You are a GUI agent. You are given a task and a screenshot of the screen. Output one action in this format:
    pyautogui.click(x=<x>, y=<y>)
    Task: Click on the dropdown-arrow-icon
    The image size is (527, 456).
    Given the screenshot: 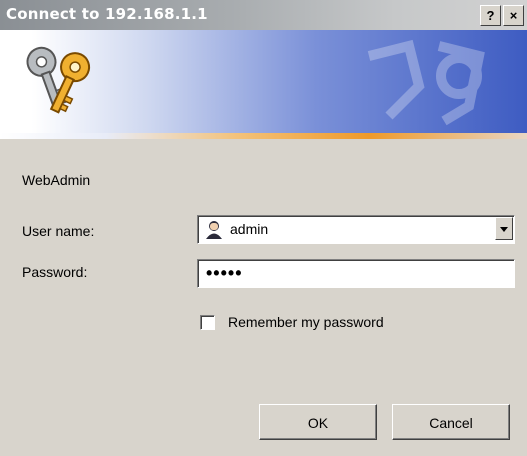 What is the action you would take?
    pyautogui.click(x=504, y=229)
    